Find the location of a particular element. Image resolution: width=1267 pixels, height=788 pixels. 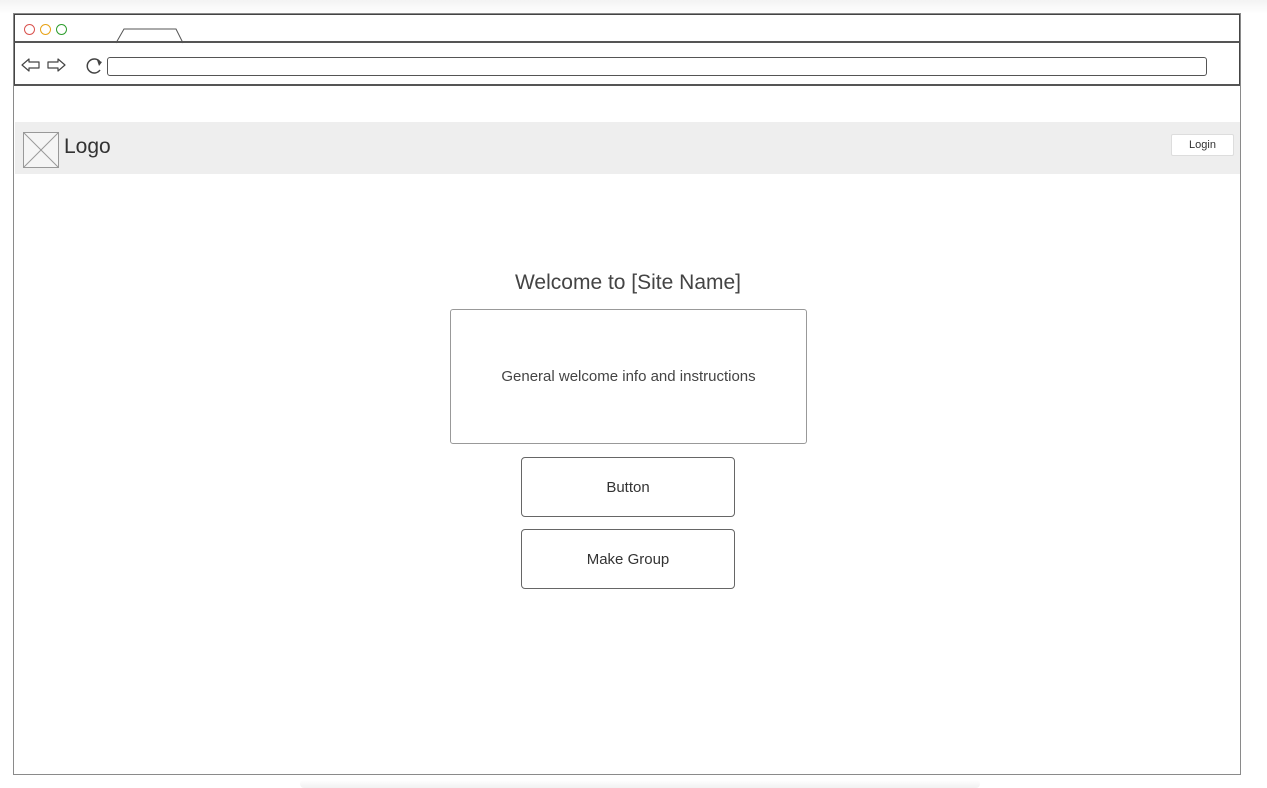

logo-text: Logo is located at coordinates (87, 146).